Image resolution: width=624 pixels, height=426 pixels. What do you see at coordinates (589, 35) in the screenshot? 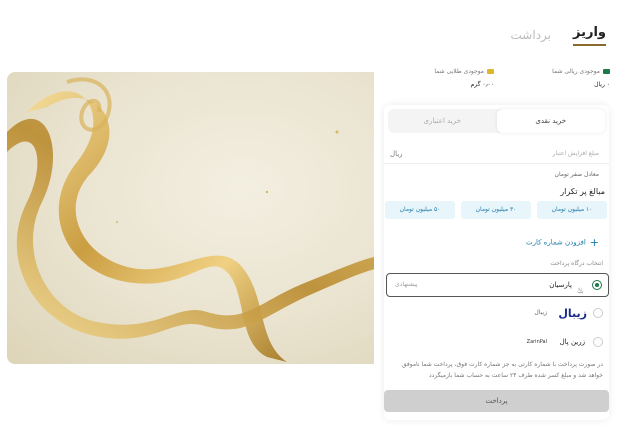
I see `tab-deposit: واریز` at bounding box center [589, 35].